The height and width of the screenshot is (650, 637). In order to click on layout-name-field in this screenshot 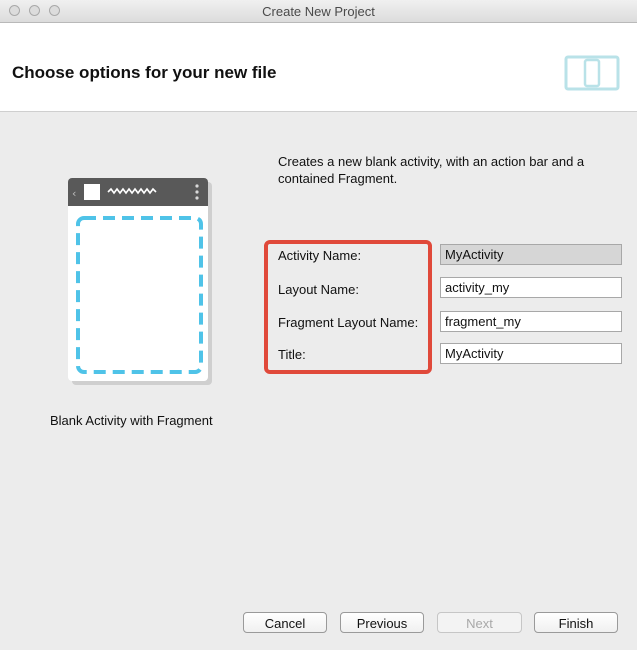, I will do `click(531, 287)`.